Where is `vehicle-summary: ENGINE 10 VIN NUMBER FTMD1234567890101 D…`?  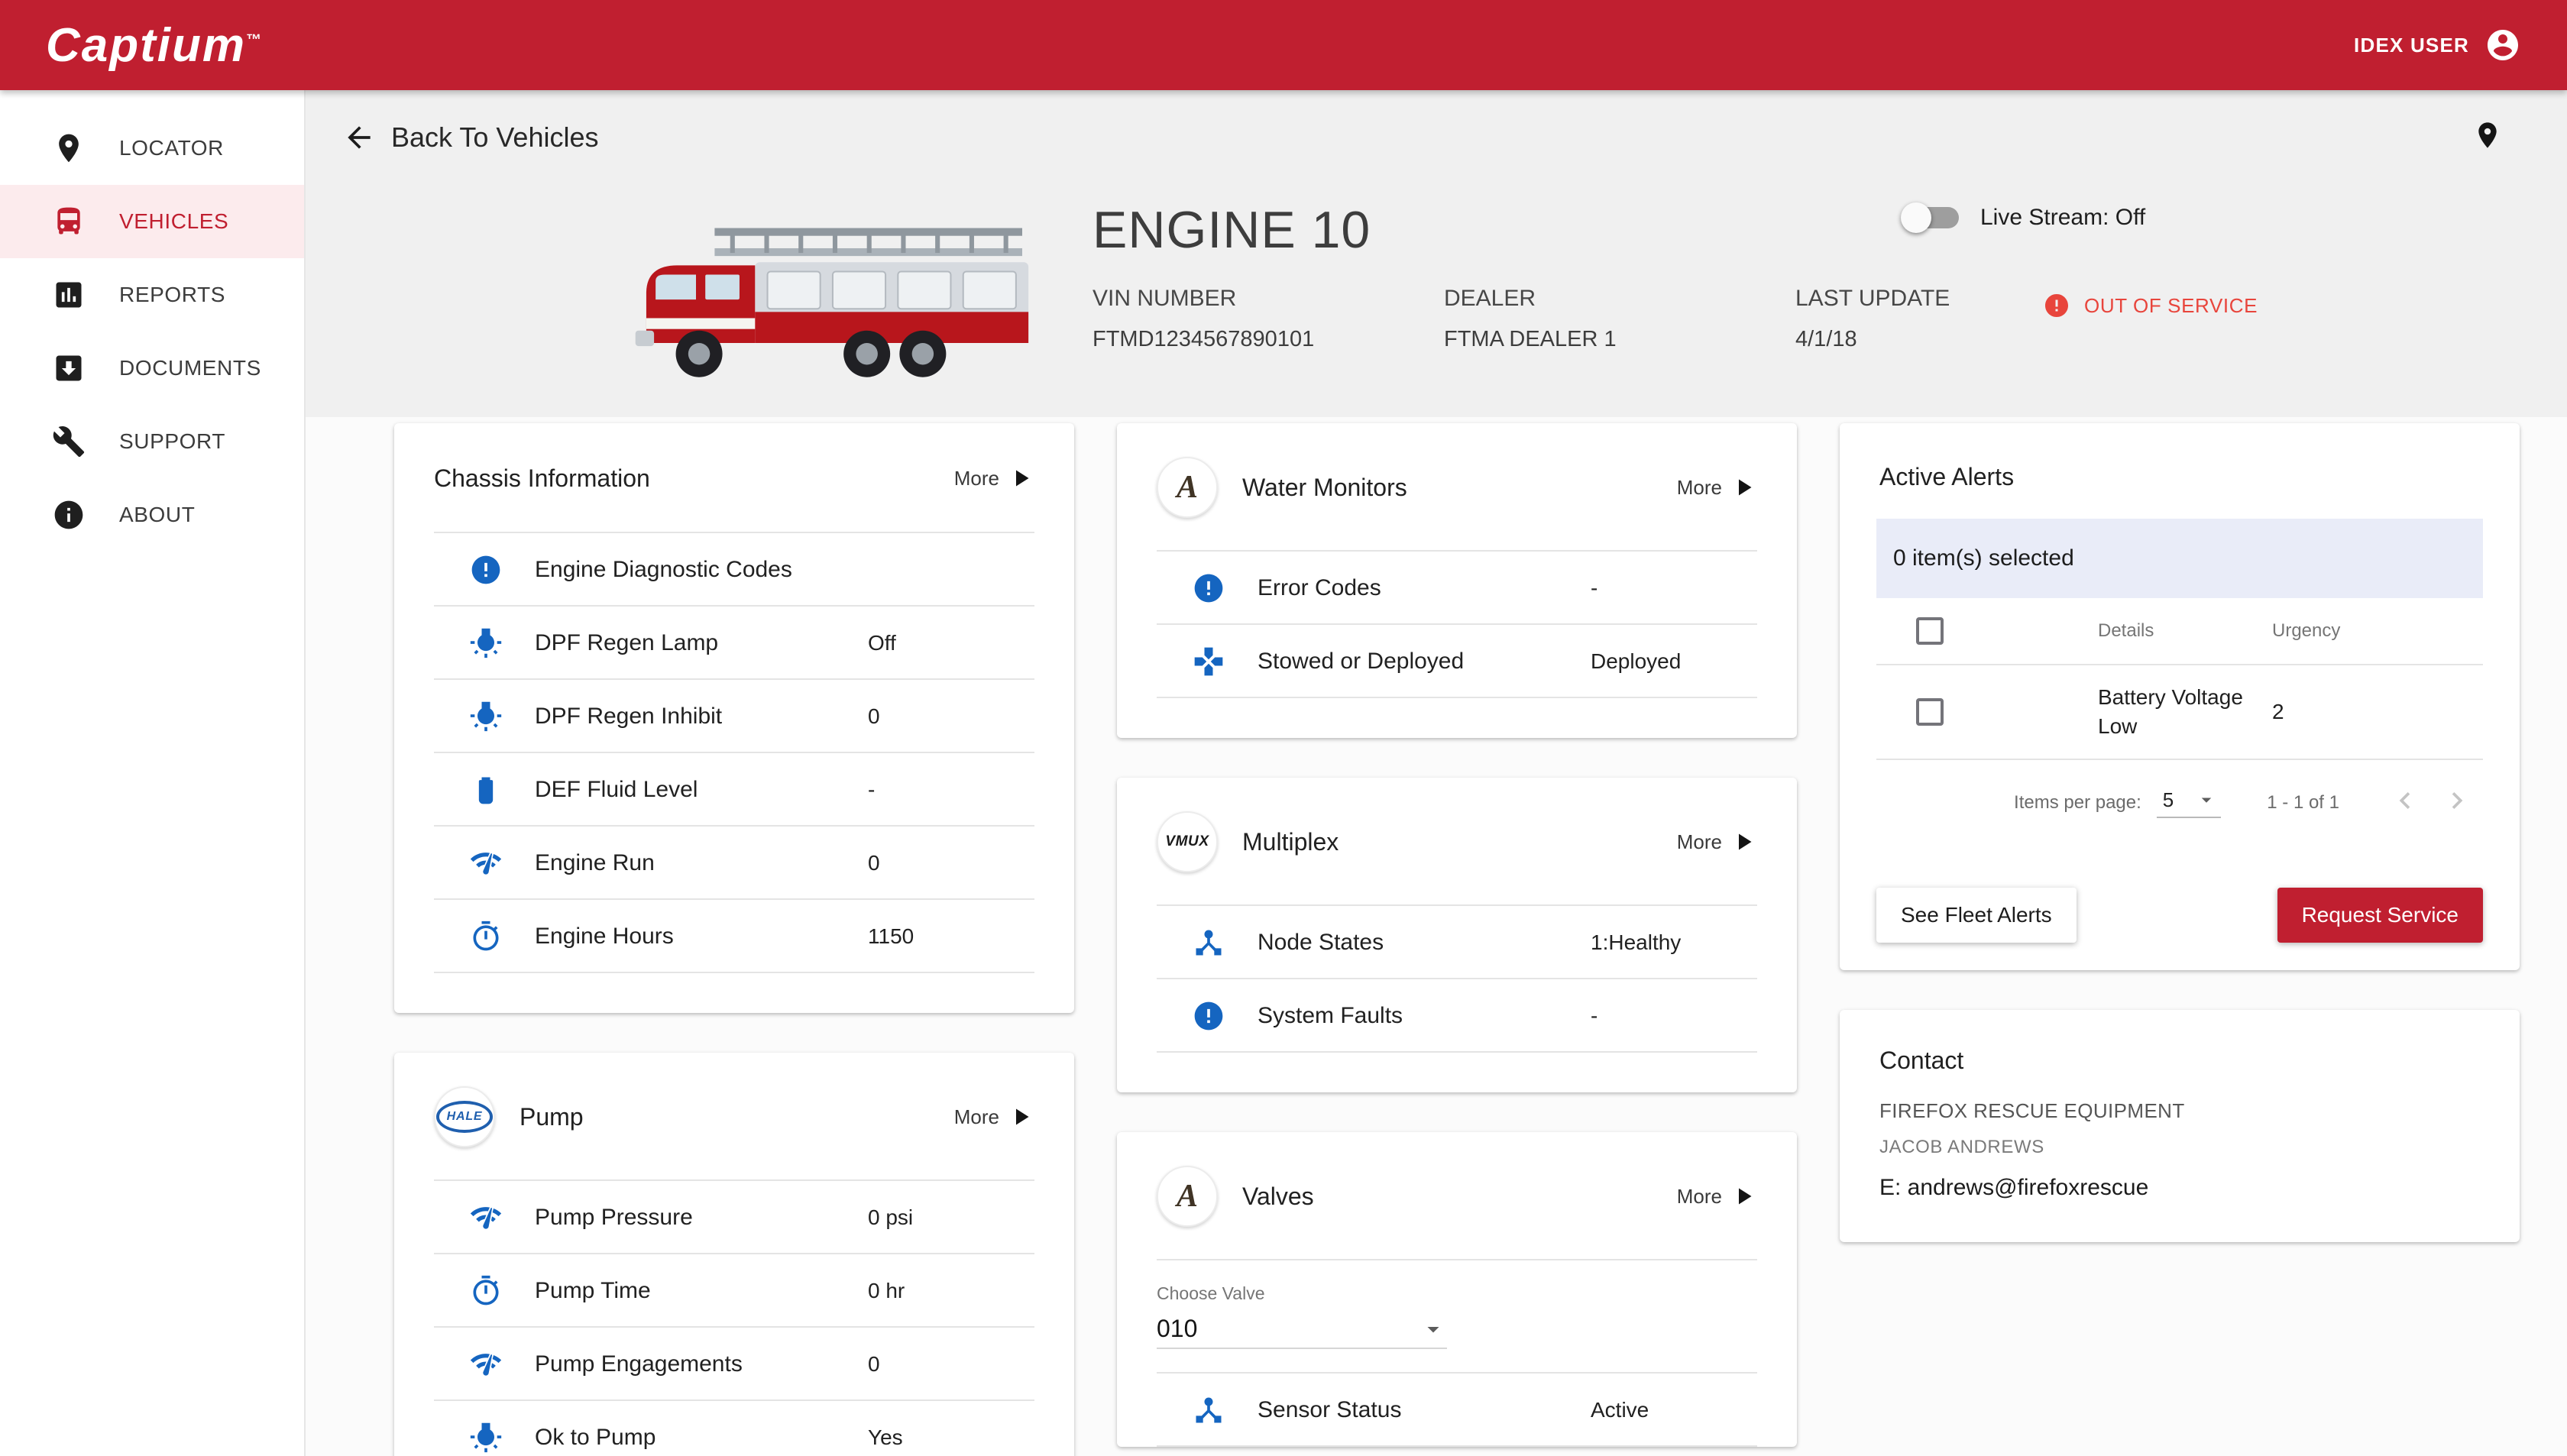
vehicle-summary: ENGINE 10 VIN NUMBER FTMD1234567890101 D… is located at coordinates (1436, 301).